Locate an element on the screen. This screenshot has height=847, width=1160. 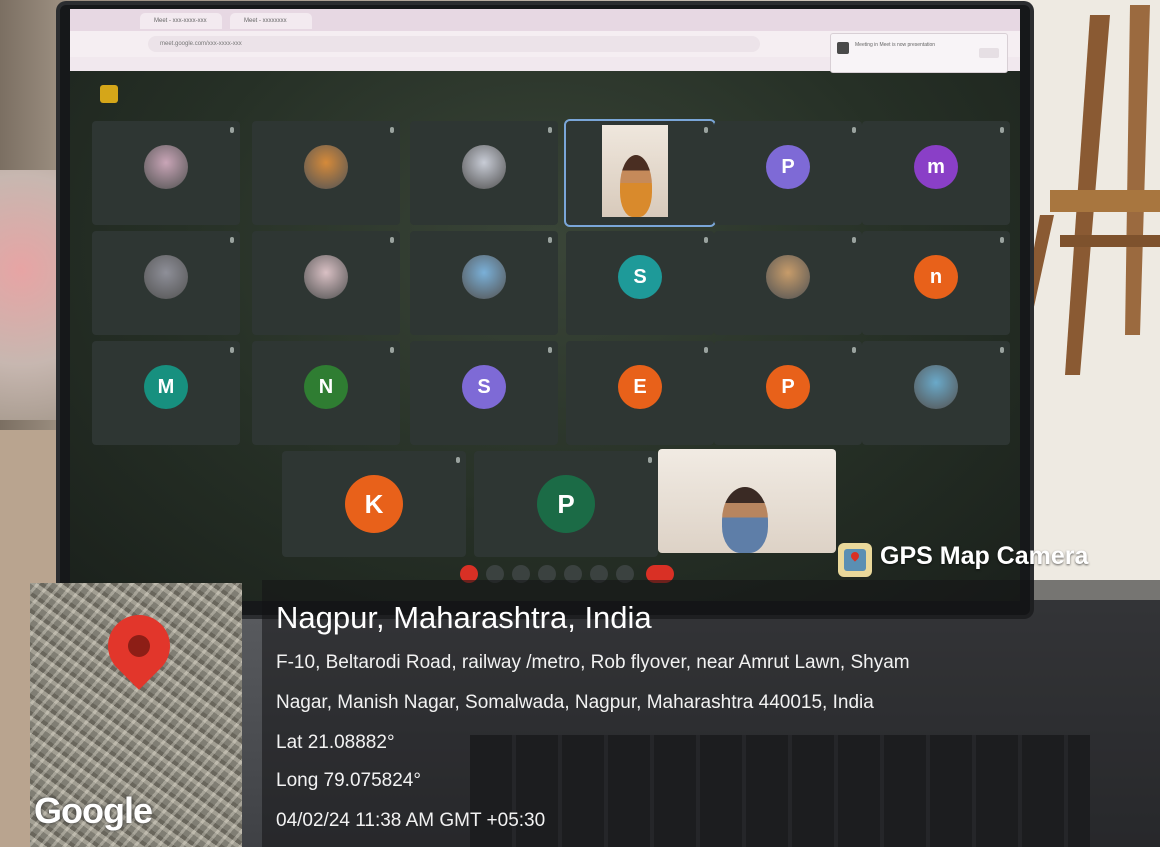
notification-text: Meeting in Meet is now presentation is located at coordinates (895, 45).